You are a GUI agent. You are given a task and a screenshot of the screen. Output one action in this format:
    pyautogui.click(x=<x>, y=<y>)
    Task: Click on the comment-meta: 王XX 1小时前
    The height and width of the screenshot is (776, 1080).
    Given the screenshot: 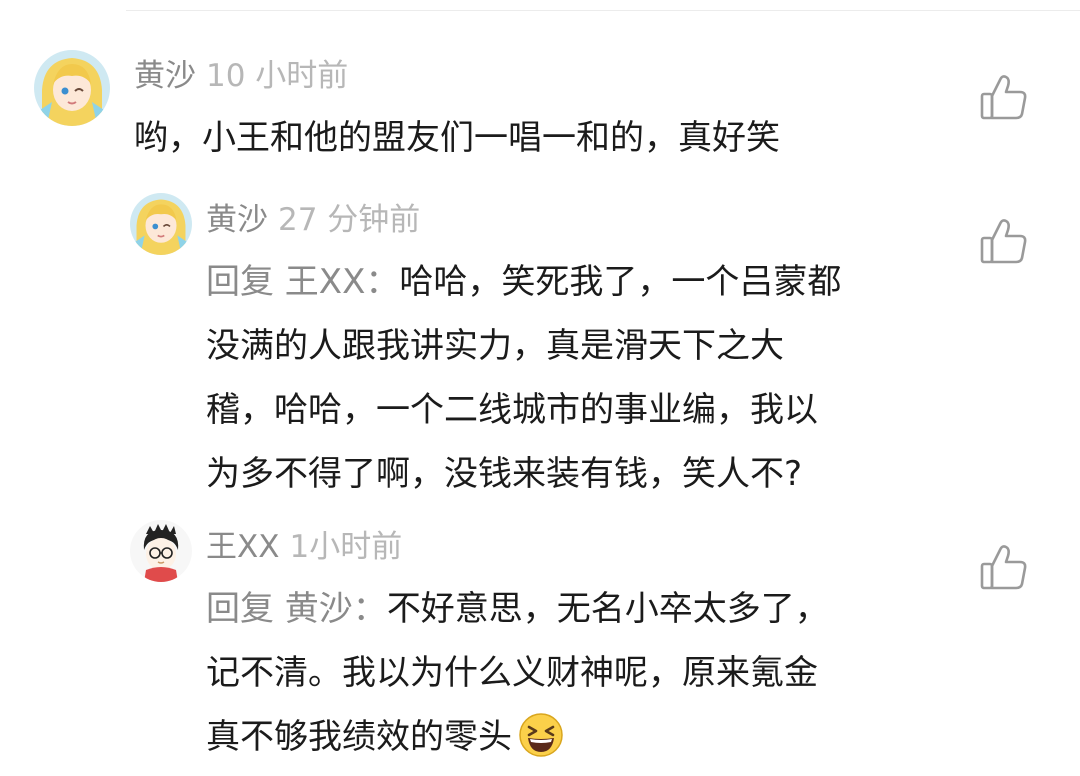 What is the action you would take?
    pyautogui.click(x=304, y=547)
    